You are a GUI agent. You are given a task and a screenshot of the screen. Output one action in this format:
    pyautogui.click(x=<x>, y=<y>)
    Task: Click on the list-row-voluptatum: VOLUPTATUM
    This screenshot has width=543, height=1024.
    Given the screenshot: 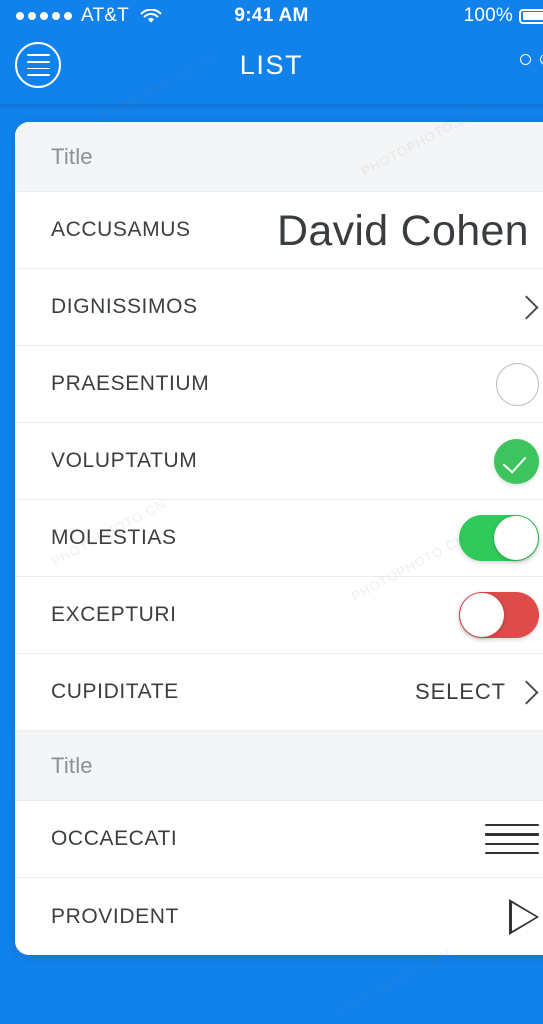 What is the action you would take?
    pyautogui.click(x=279, y=461)
    